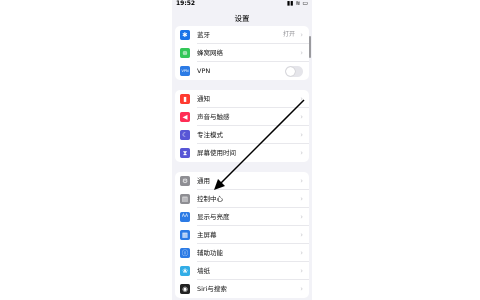 The height and width of the screenshot is (300, 480). Describe the element at coordinates (242, 99) in the screenshot. I see `row-notifications: ▮ 通知 ›` at that location.